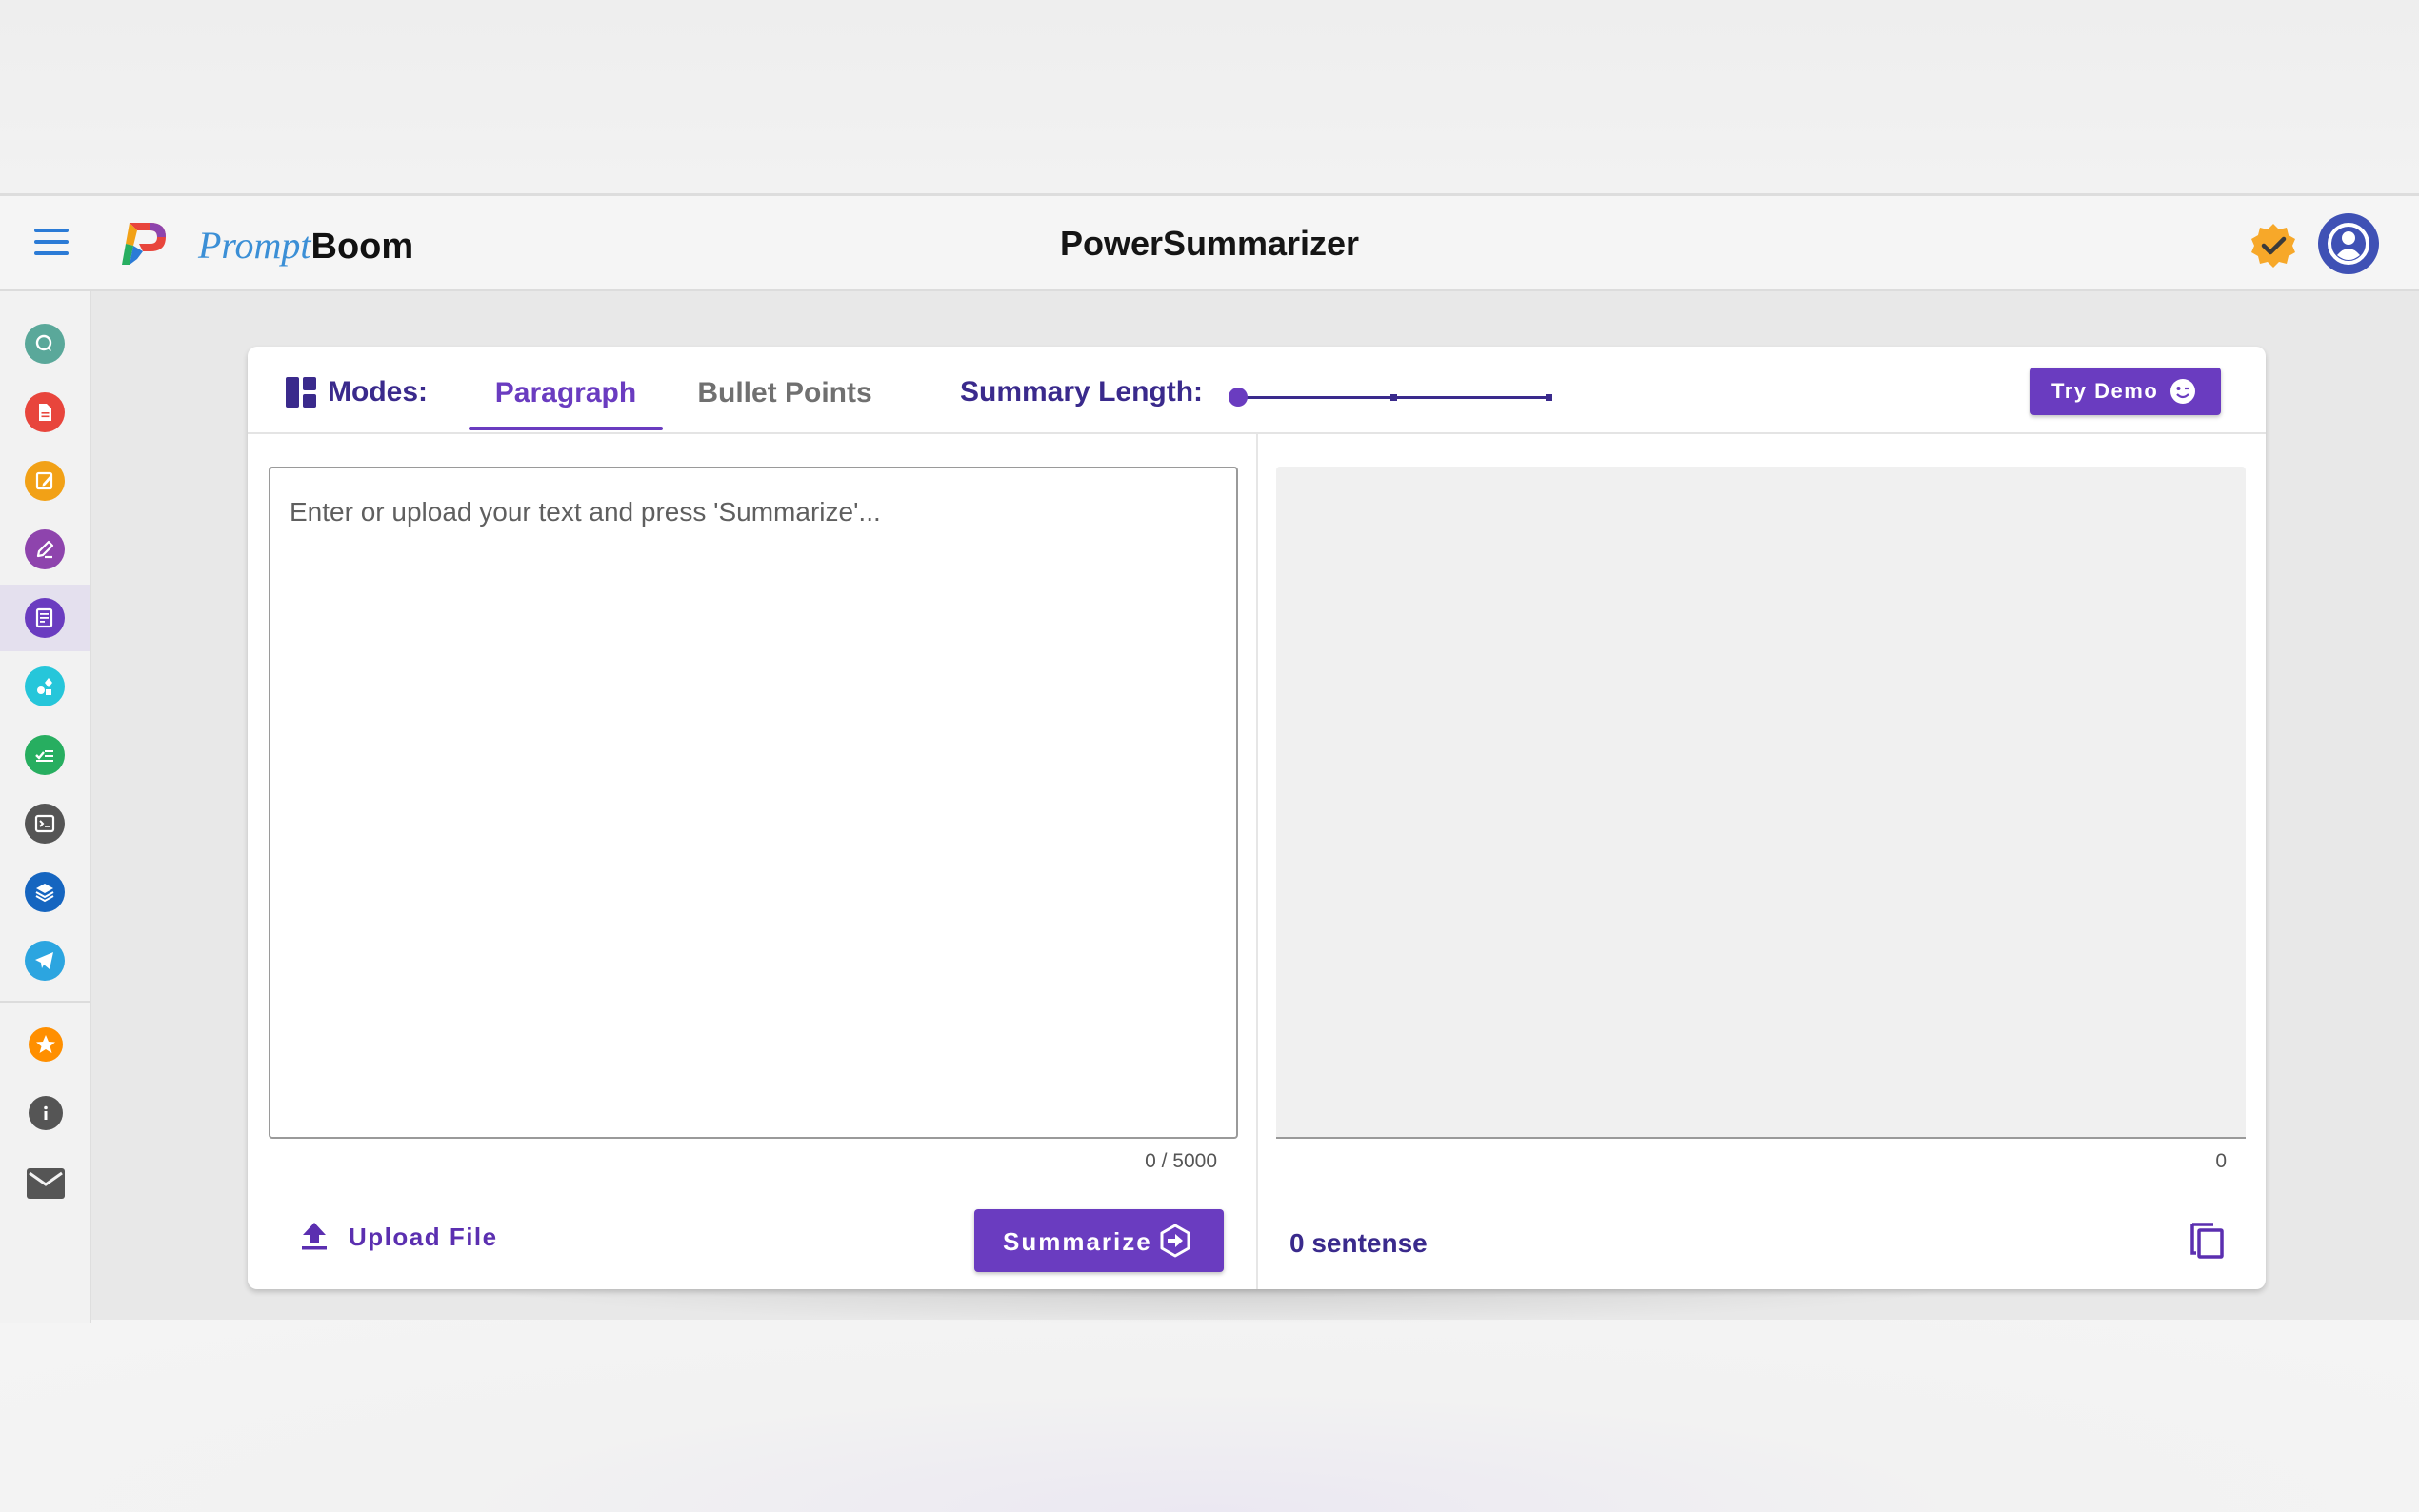 The height and width of the screenshot is (1512, 2419). Describe the element at coordinates (45, 1002) in the screenshot. I see `sidebar-divider` at that location.